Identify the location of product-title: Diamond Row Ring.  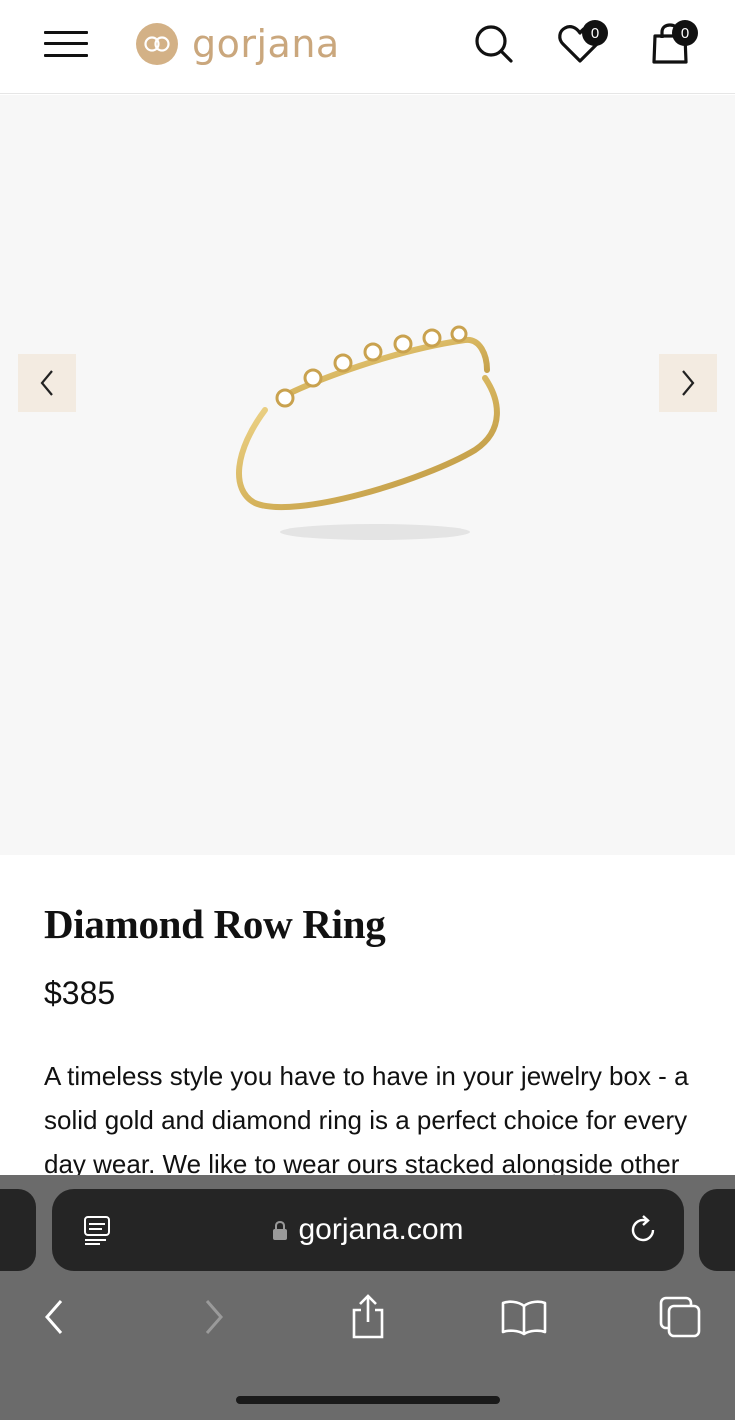
(215, 924).